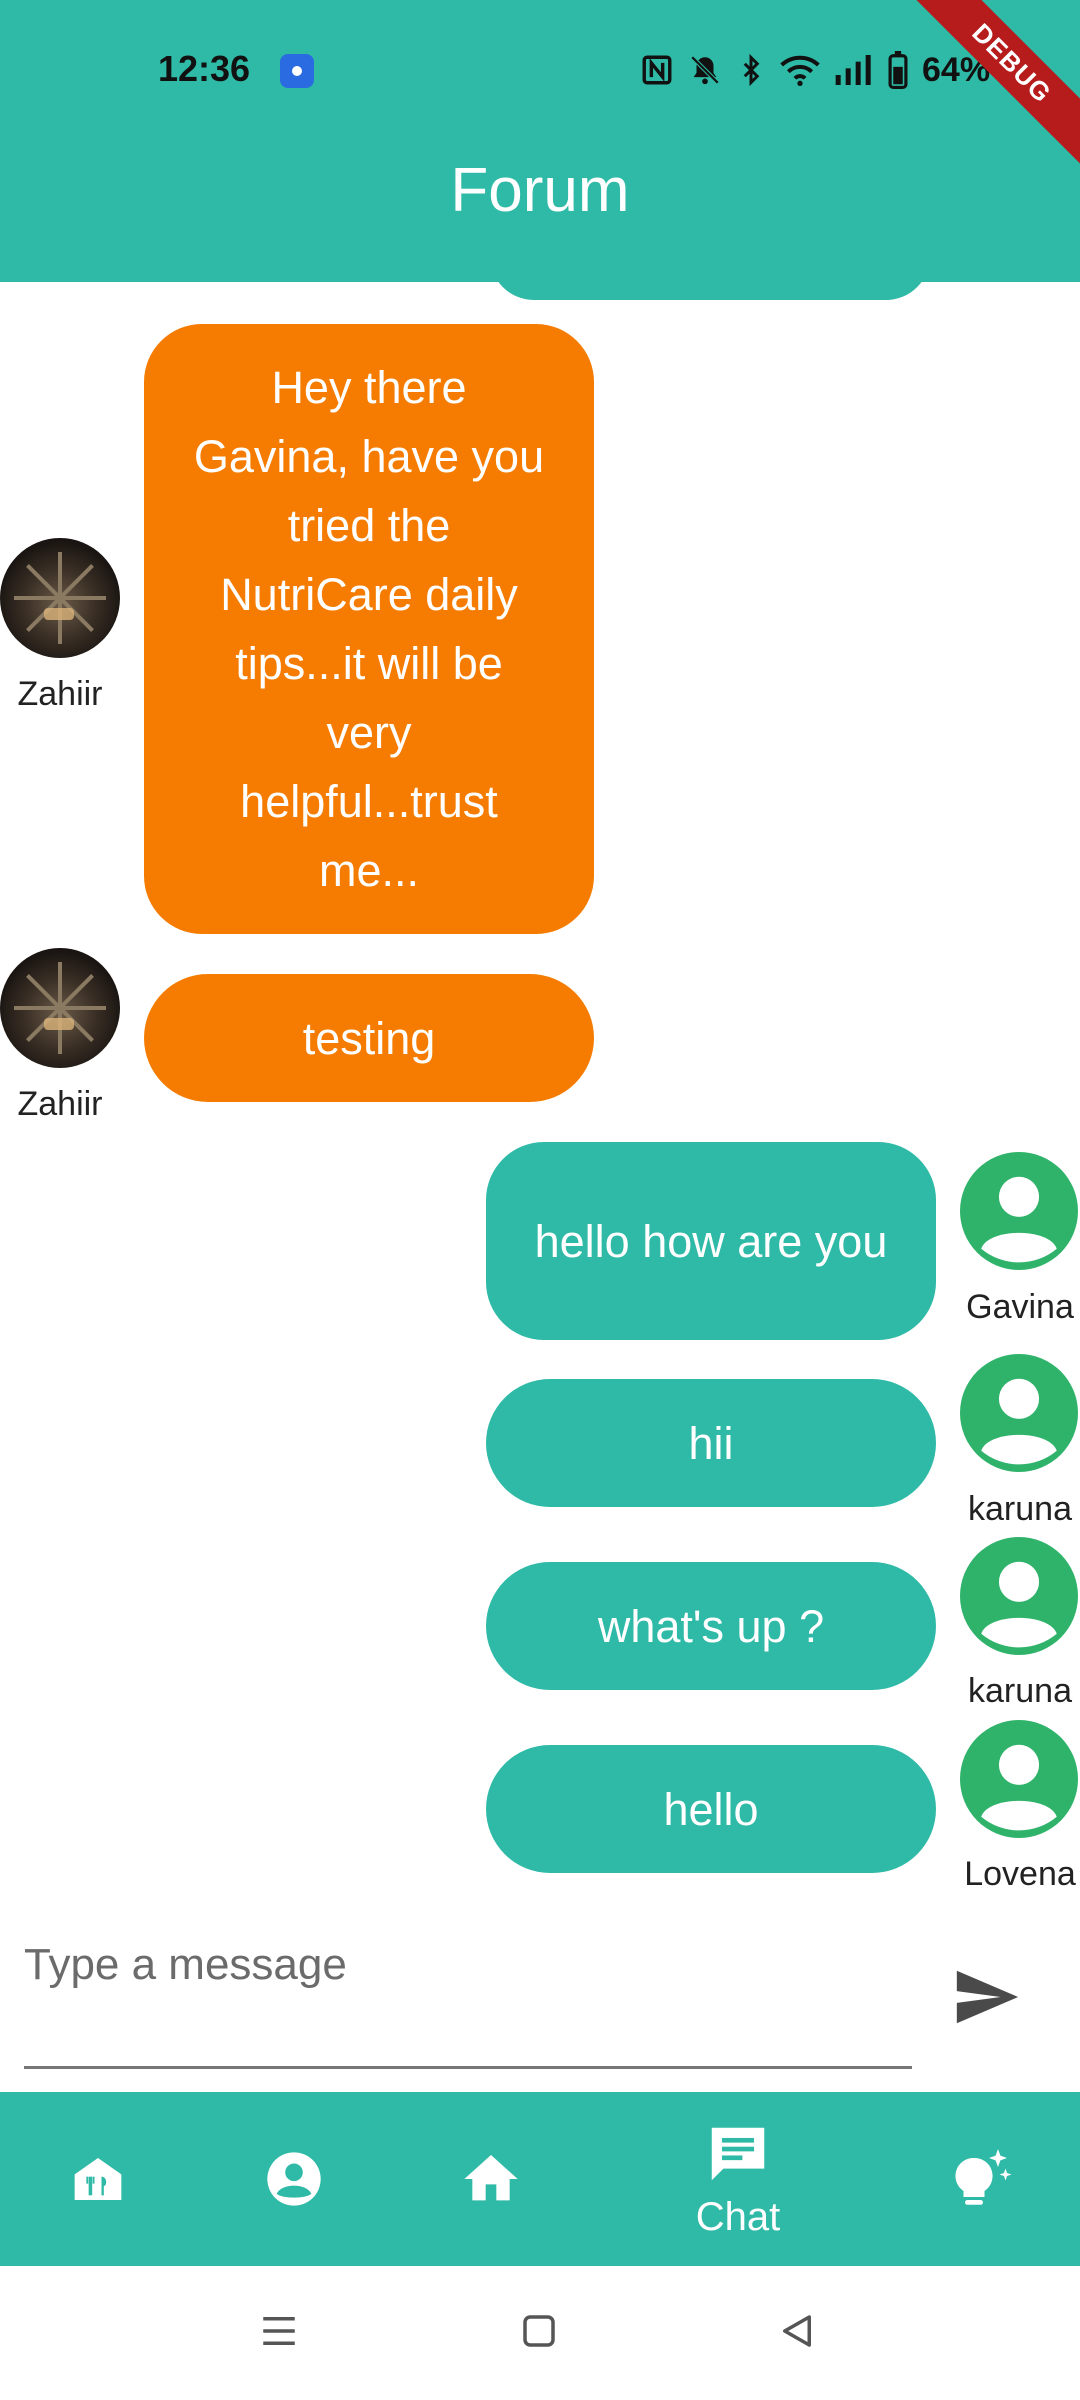  What do you see at coordinates (468, 1965) in the screenshot?
I see `message-input` at bounding box center [468, 1965].